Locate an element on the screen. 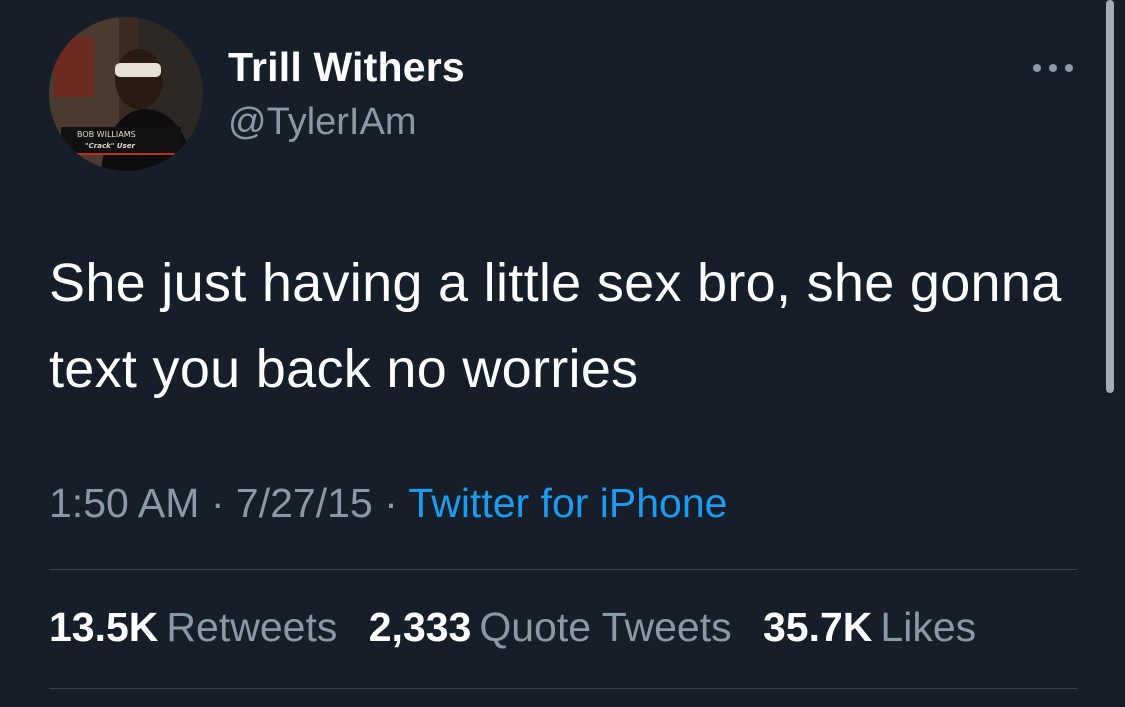 The width and height of the screenshot is (1125, 707). tweet-source-link: Twitter for iPhone is located at coordinates (567, 503).